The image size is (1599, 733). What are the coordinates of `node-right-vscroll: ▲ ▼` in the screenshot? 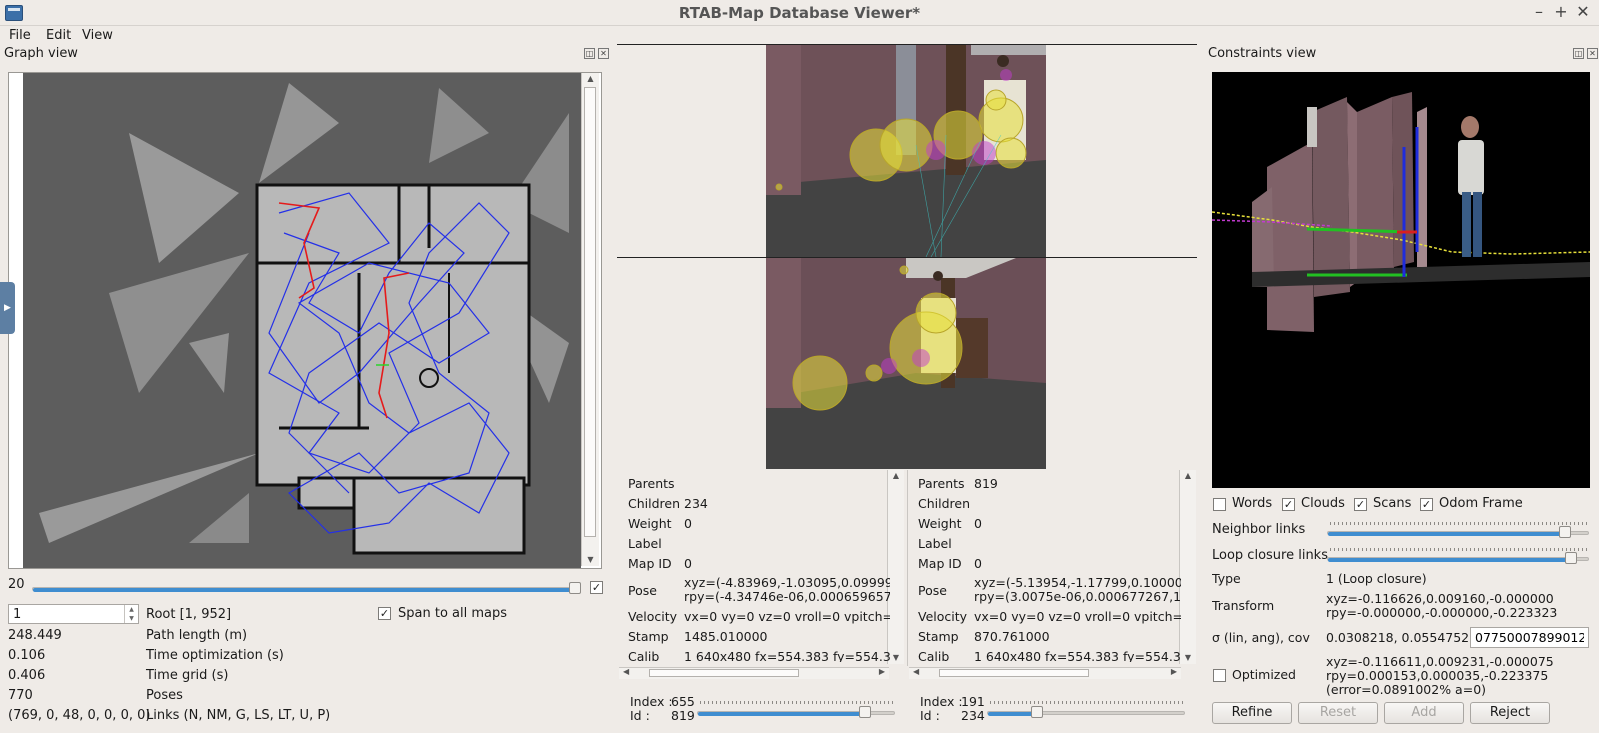 It's located at (1187, 567).